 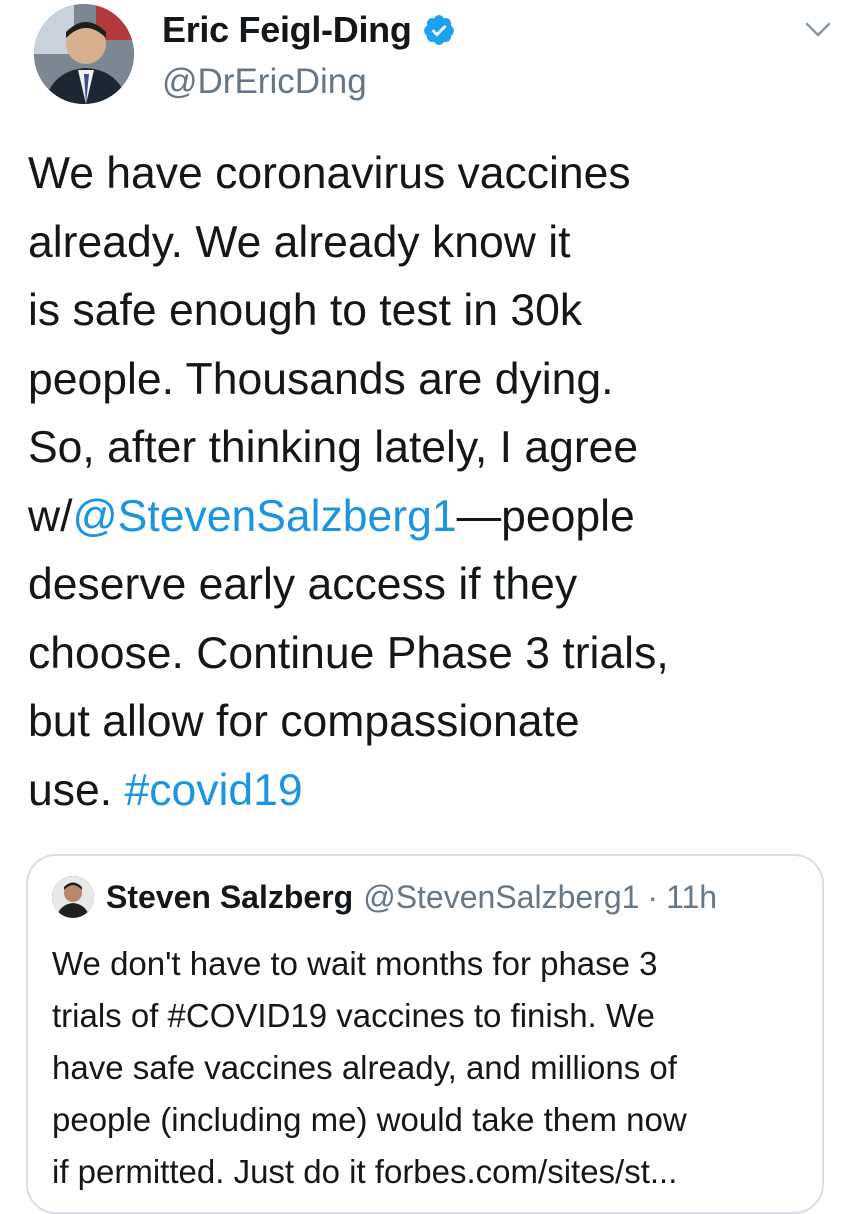 What do you see at coordinates (438, 30) in the screenshot?
I see `verified-badge-icon` at bounding box center [438, 30].